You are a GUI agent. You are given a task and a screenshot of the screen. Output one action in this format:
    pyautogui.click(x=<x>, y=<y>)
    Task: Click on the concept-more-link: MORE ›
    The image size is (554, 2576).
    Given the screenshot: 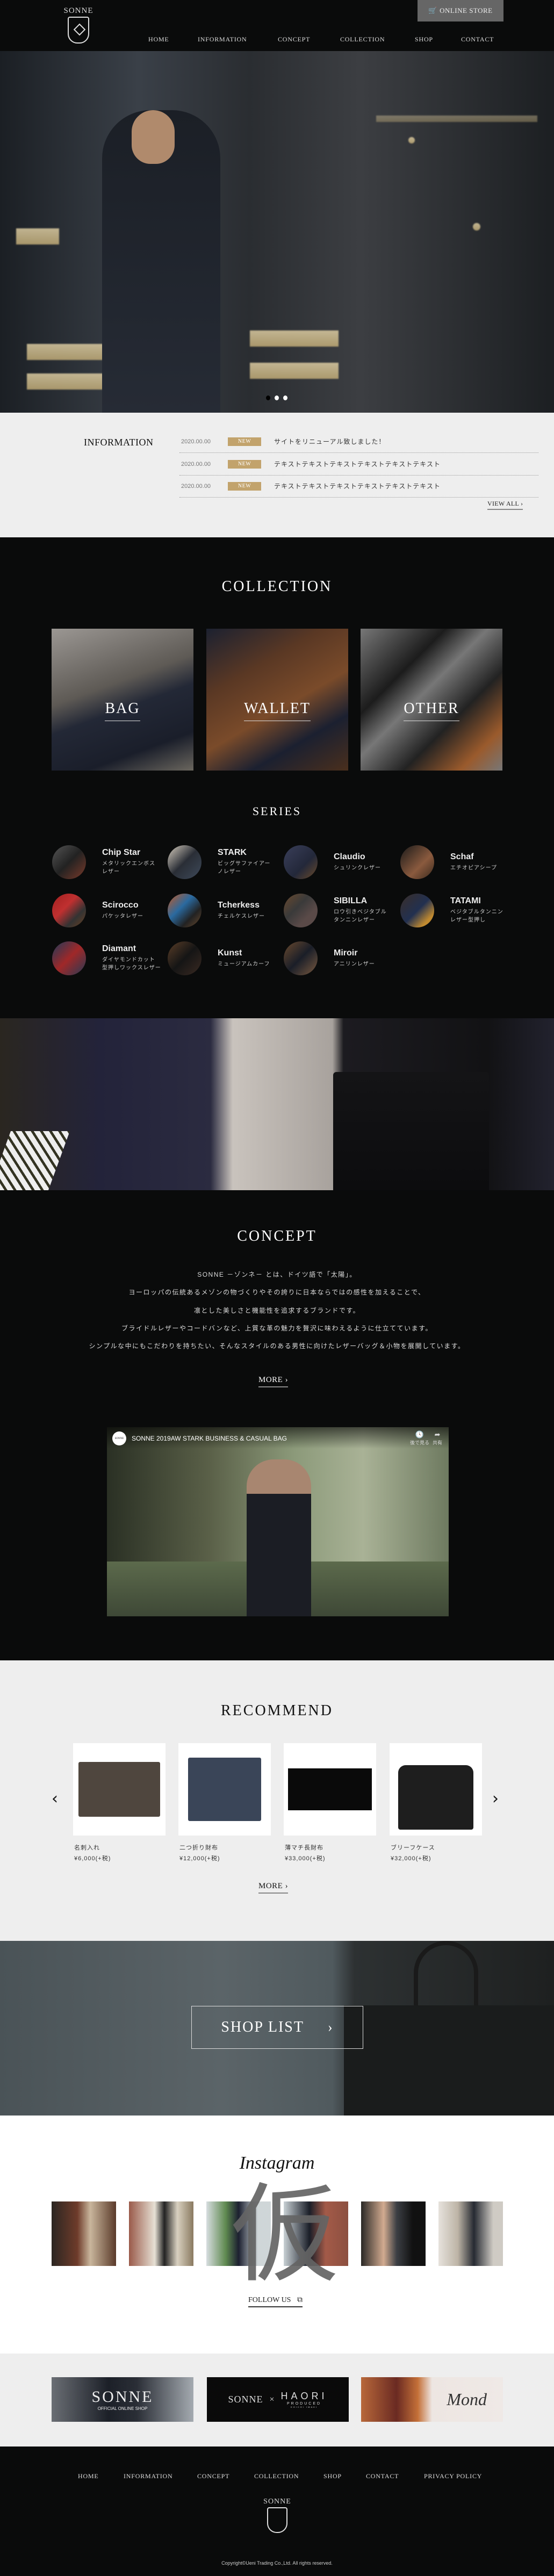 What is the action you would take?
    pyautogui.click(x=273, y=1381)
    